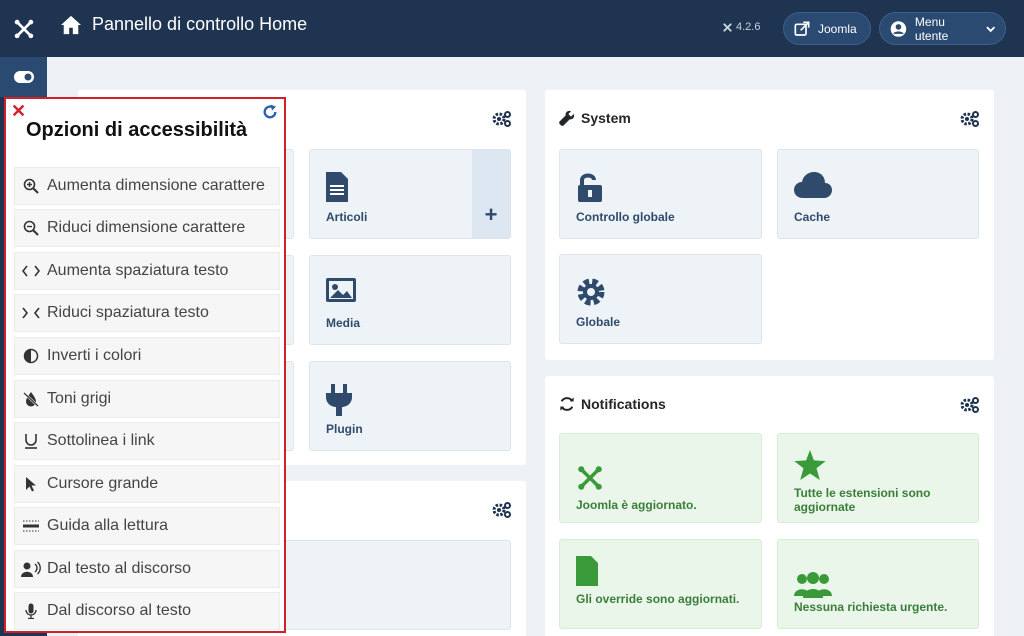 This screenshot has width=1024, height=636. What do you see at coordinates (200, 24) in the screenshot?
I see `page-title-text: Pannello di controllo Home` at bounding box center [200, 24].